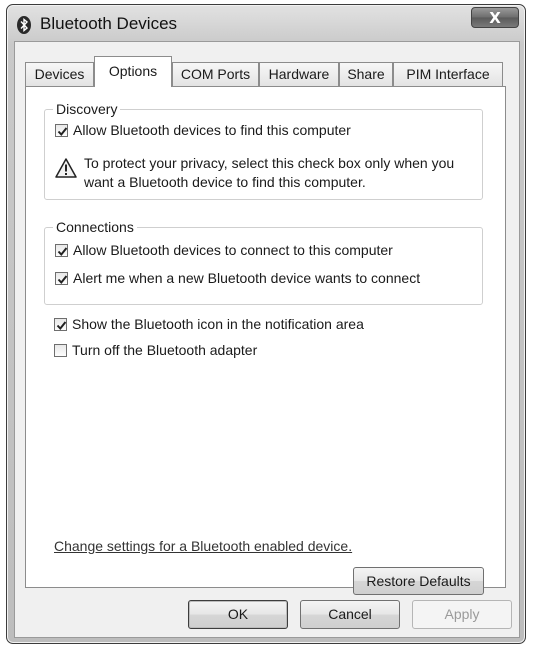 This screenshot has width=534, height=651. Describe the element at coordinates (87, 109) in the screenshot. I see `discovery-legend: Discovery` at that location.